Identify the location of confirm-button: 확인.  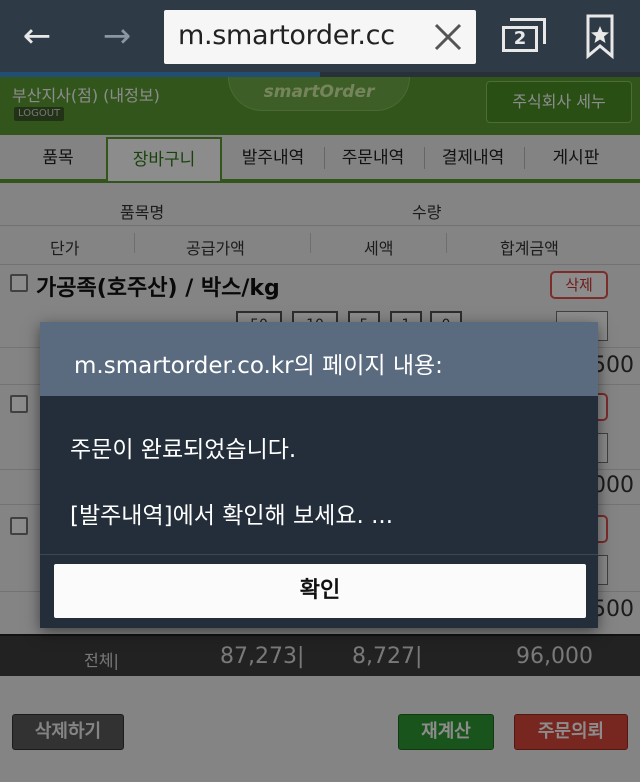
(320, 591).